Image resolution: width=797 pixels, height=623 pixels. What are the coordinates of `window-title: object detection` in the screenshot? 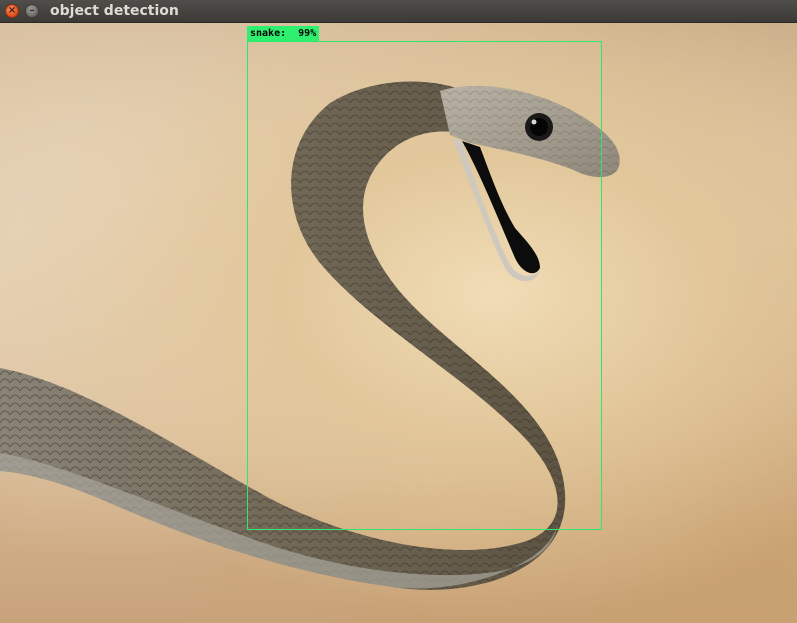 It's located at (114, 11).